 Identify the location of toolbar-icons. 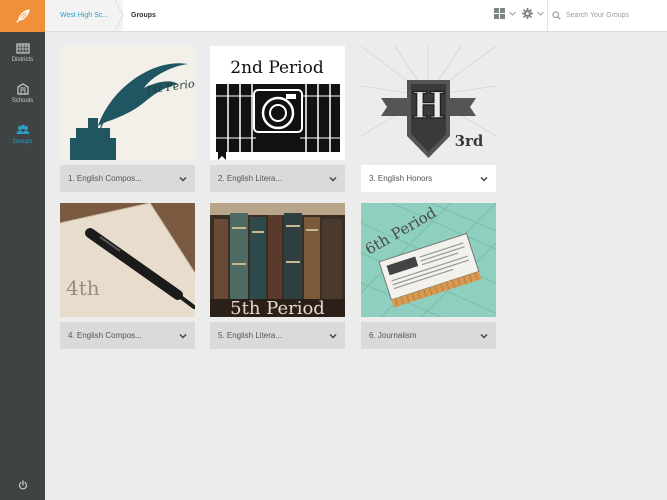
(519, 13).